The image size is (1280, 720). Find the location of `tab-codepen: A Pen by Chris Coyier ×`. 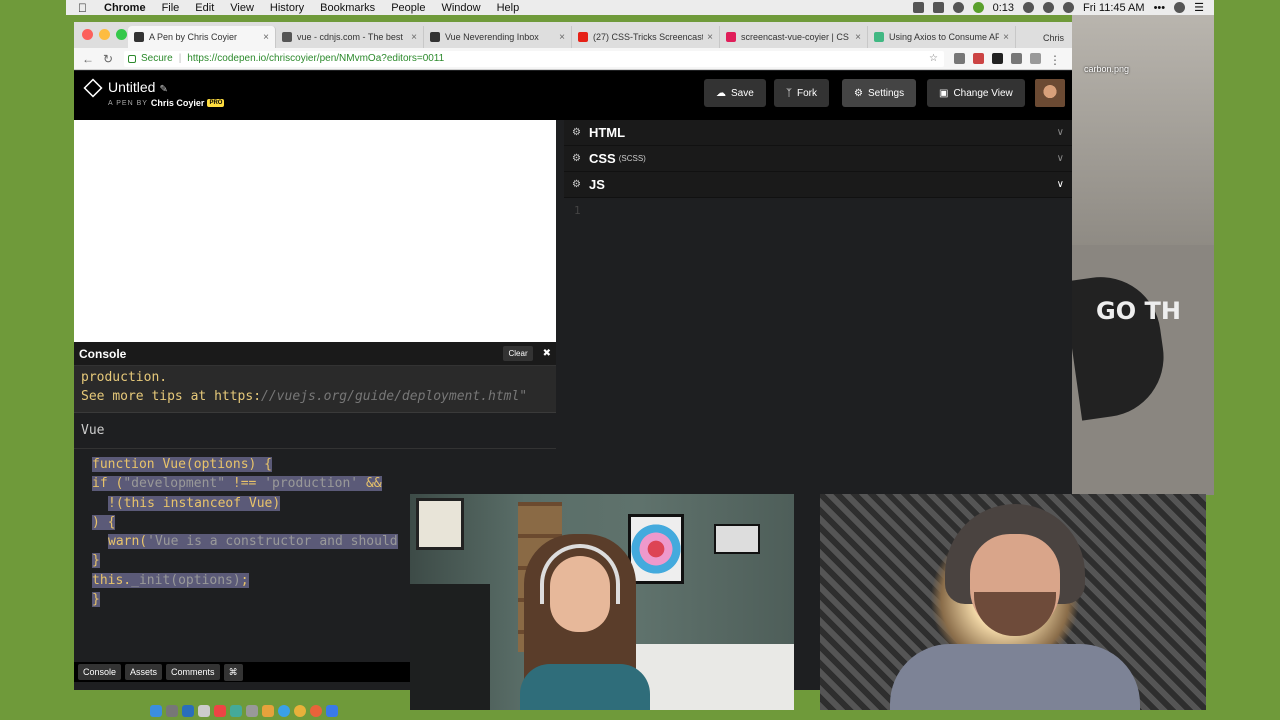

tab-codepen: A Pen by Chris Coyier × is located at coordinates (202, 37).